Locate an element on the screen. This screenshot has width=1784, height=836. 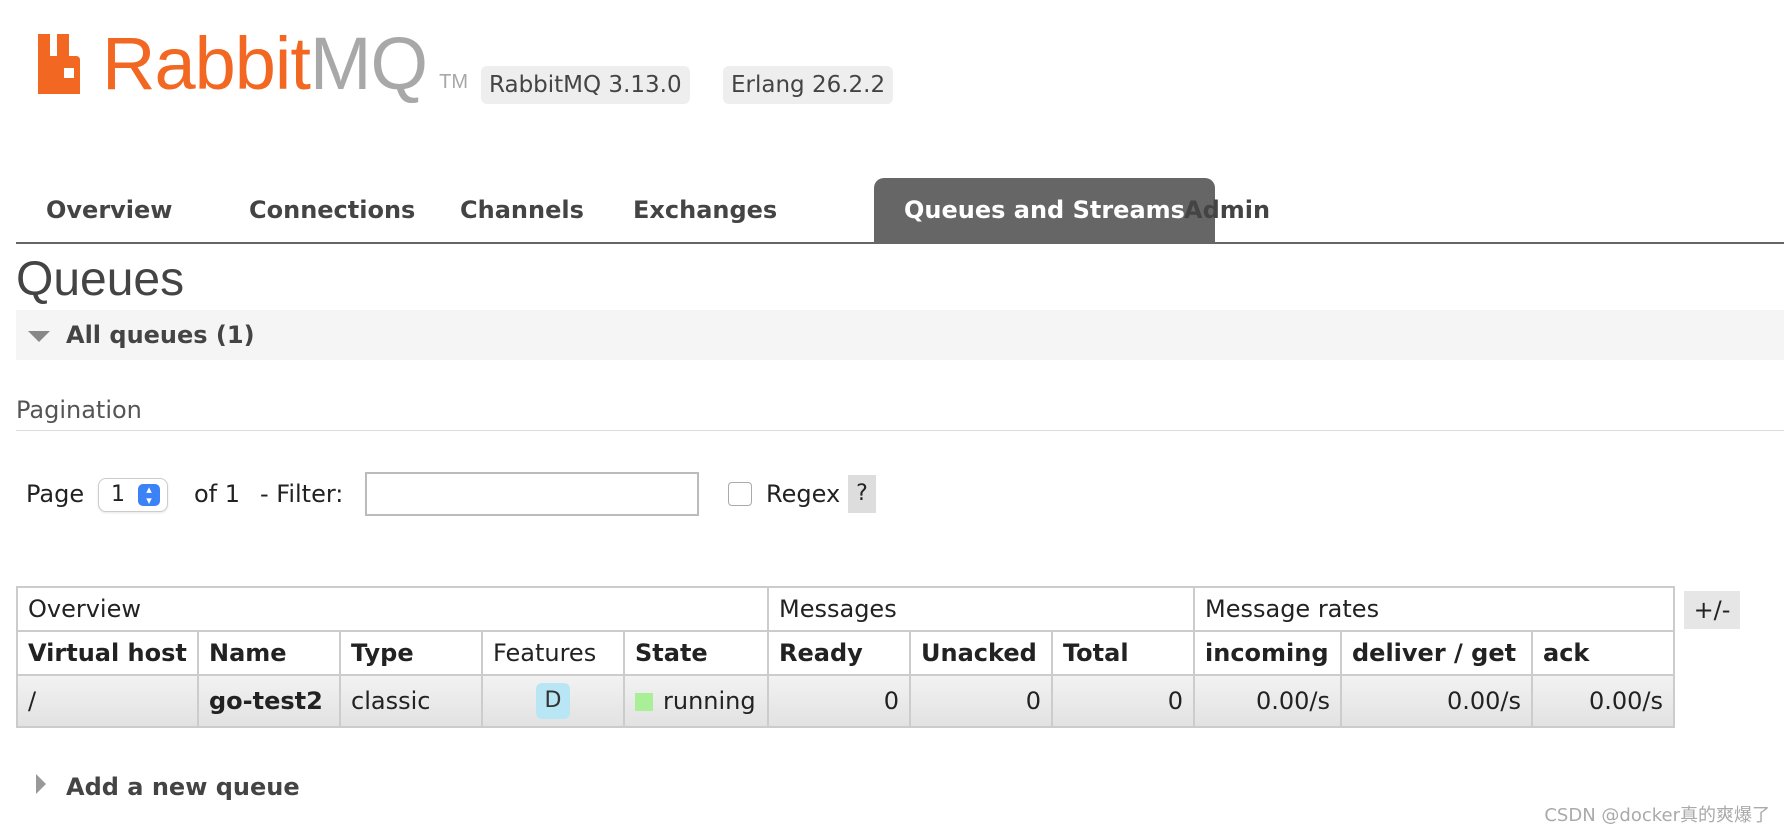
queue-name-link: go-test2 is located at coordinates (269, 701).